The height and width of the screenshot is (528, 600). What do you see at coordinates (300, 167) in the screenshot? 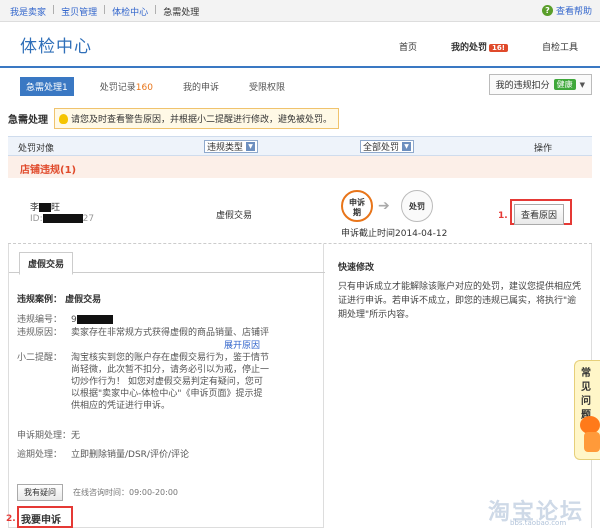
I see `shop-violation-section: 店铺违规(1)` at bounding box center [300, 167].